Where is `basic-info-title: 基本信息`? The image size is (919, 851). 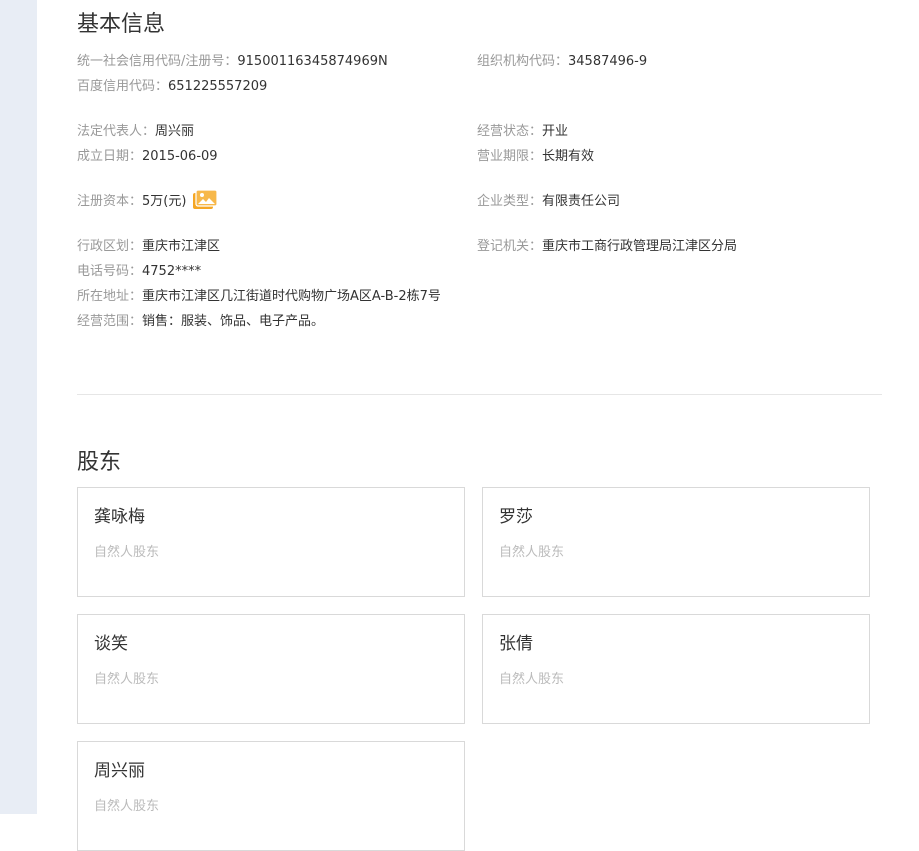
basic-info-title: 基本信息 is located at coordinates (121, 24).